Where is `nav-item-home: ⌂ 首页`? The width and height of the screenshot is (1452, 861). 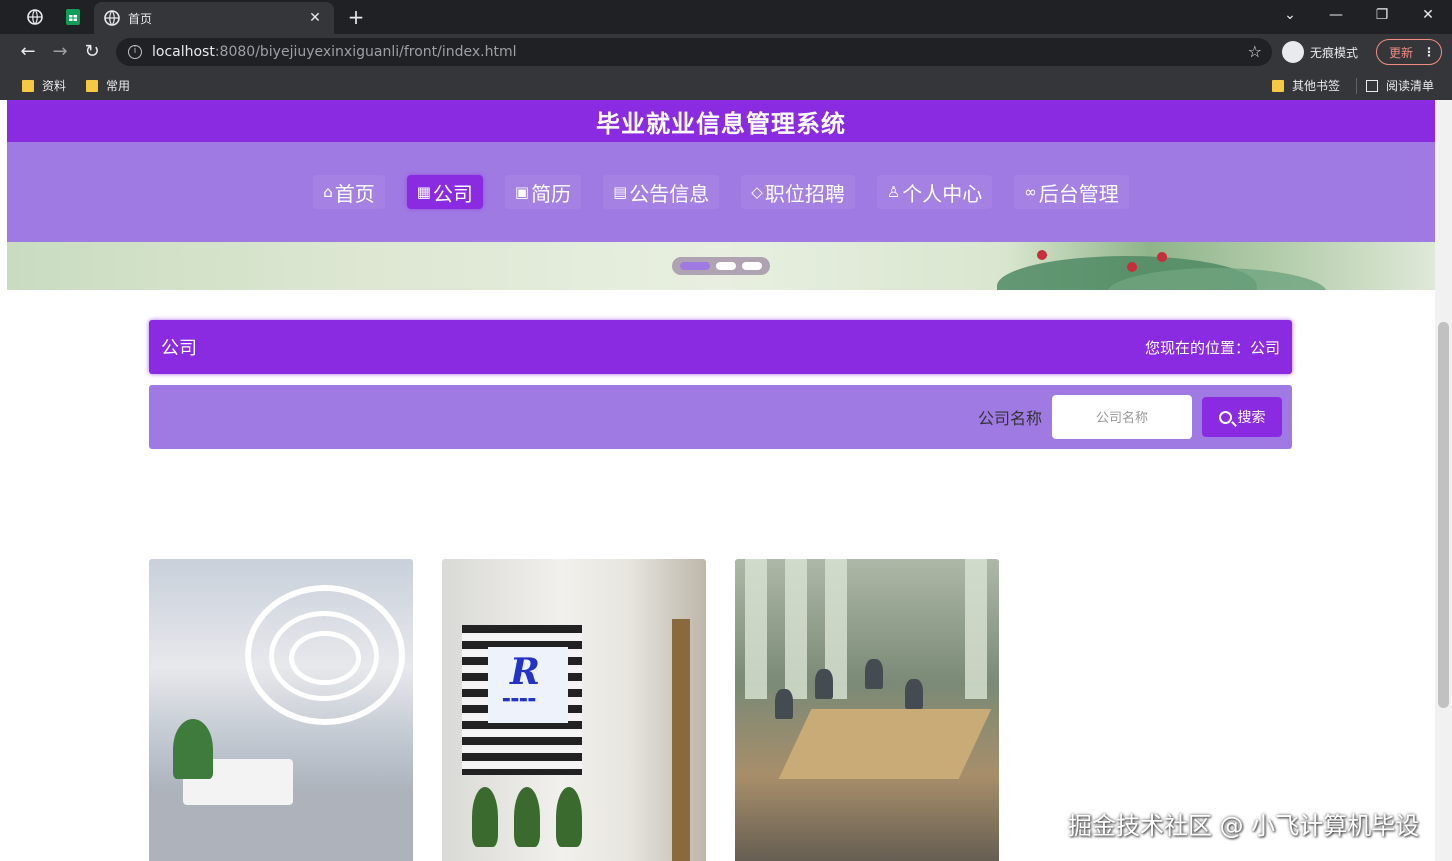
nav-item-home: ⌂ 首页 is located at coordinates (349, 192).